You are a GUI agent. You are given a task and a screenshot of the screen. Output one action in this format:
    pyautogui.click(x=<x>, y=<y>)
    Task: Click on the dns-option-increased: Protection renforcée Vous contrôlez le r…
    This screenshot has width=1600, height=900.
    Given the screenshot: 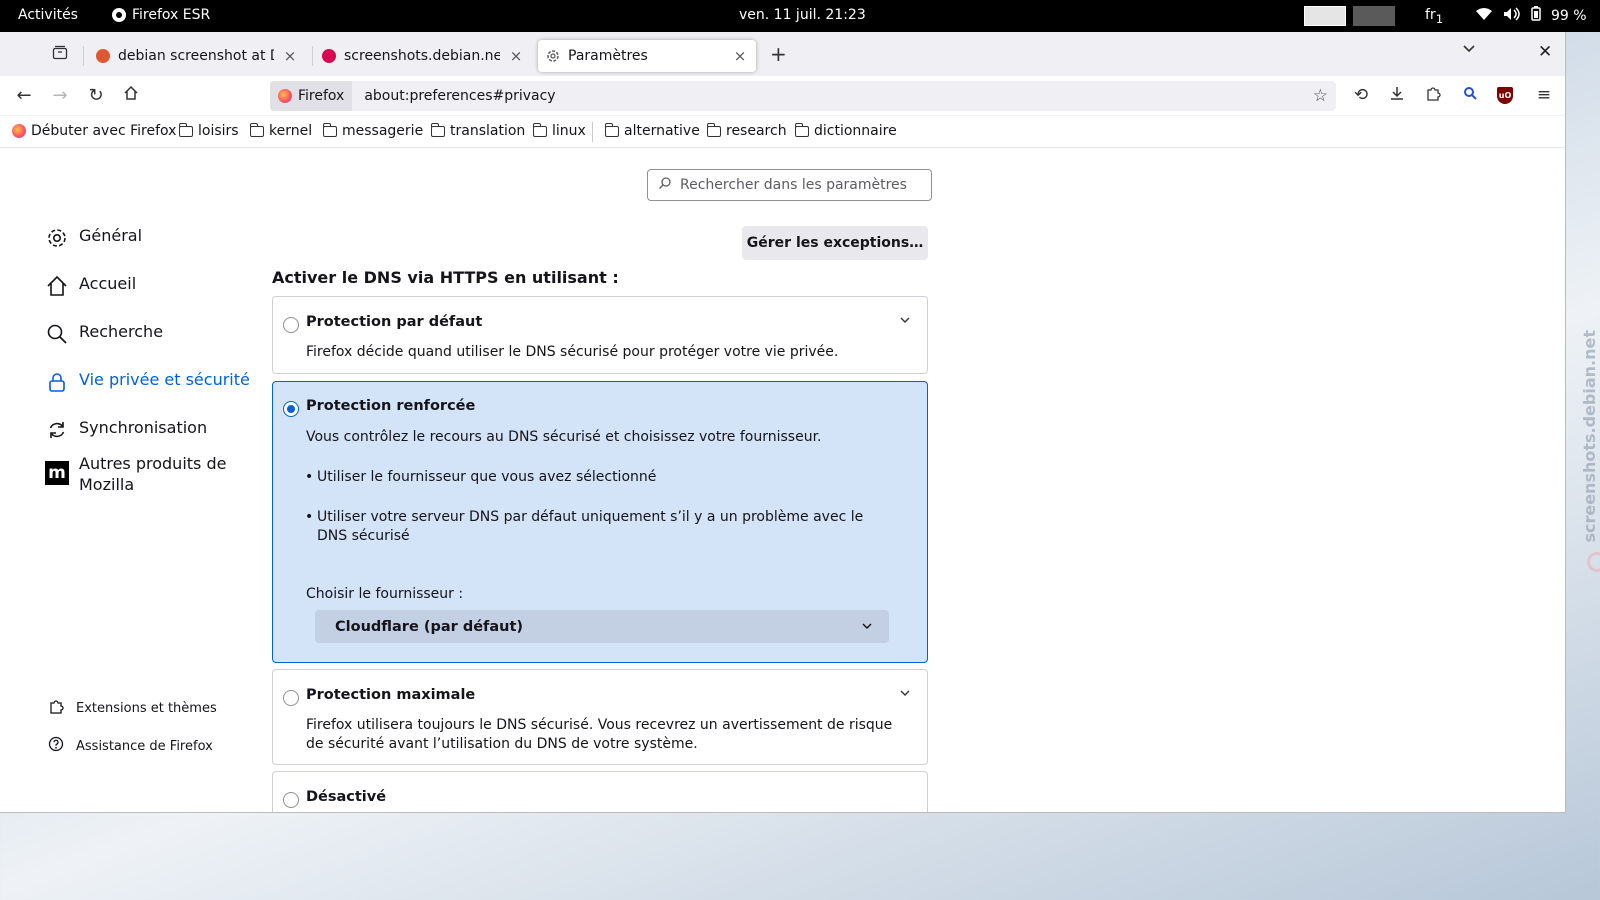 What is the action you would take?
    pyautogui.click(x=600, y=522)
    